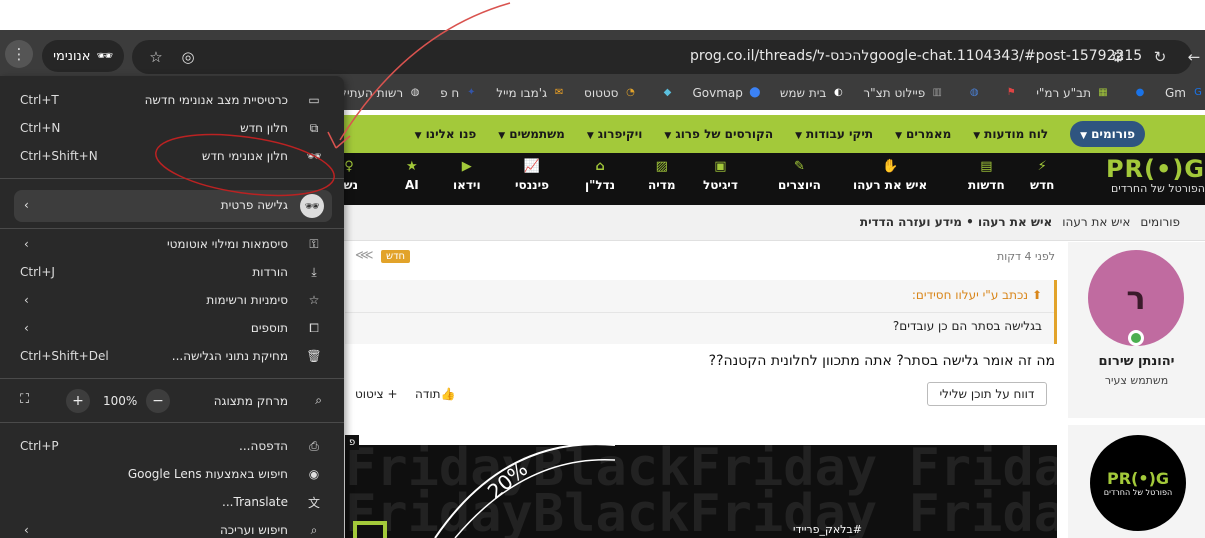  Describe the element at coordinates (314, 327) in the screenshot. I see `puzzle-icon: ⧠` at that location.